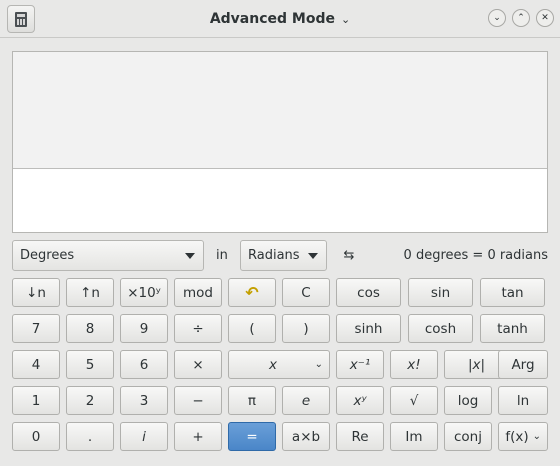 Image resolution: width=560 pixels, height=466 pixels. What do you see at coordinates (440, 328) in the screenshot?
I see `cosh-button: cosh` at bounding box center [440, 328].